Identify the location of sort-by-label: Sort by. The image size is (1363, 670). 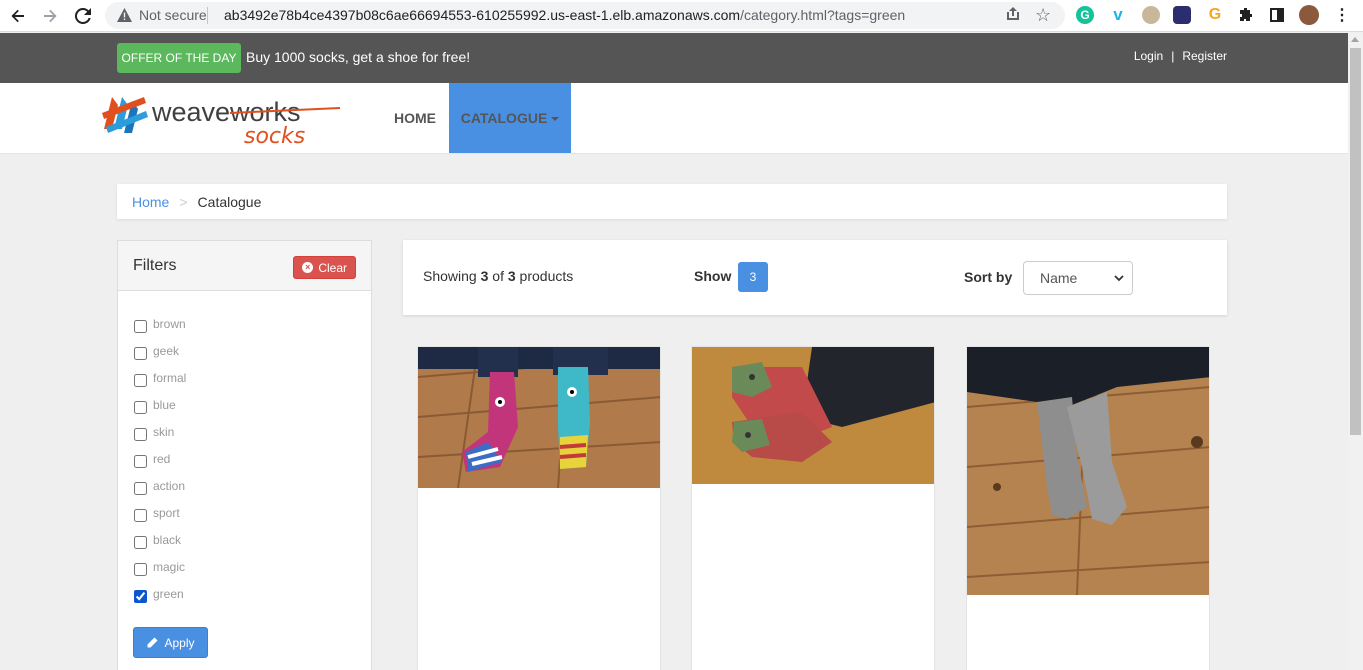
(988, 277).